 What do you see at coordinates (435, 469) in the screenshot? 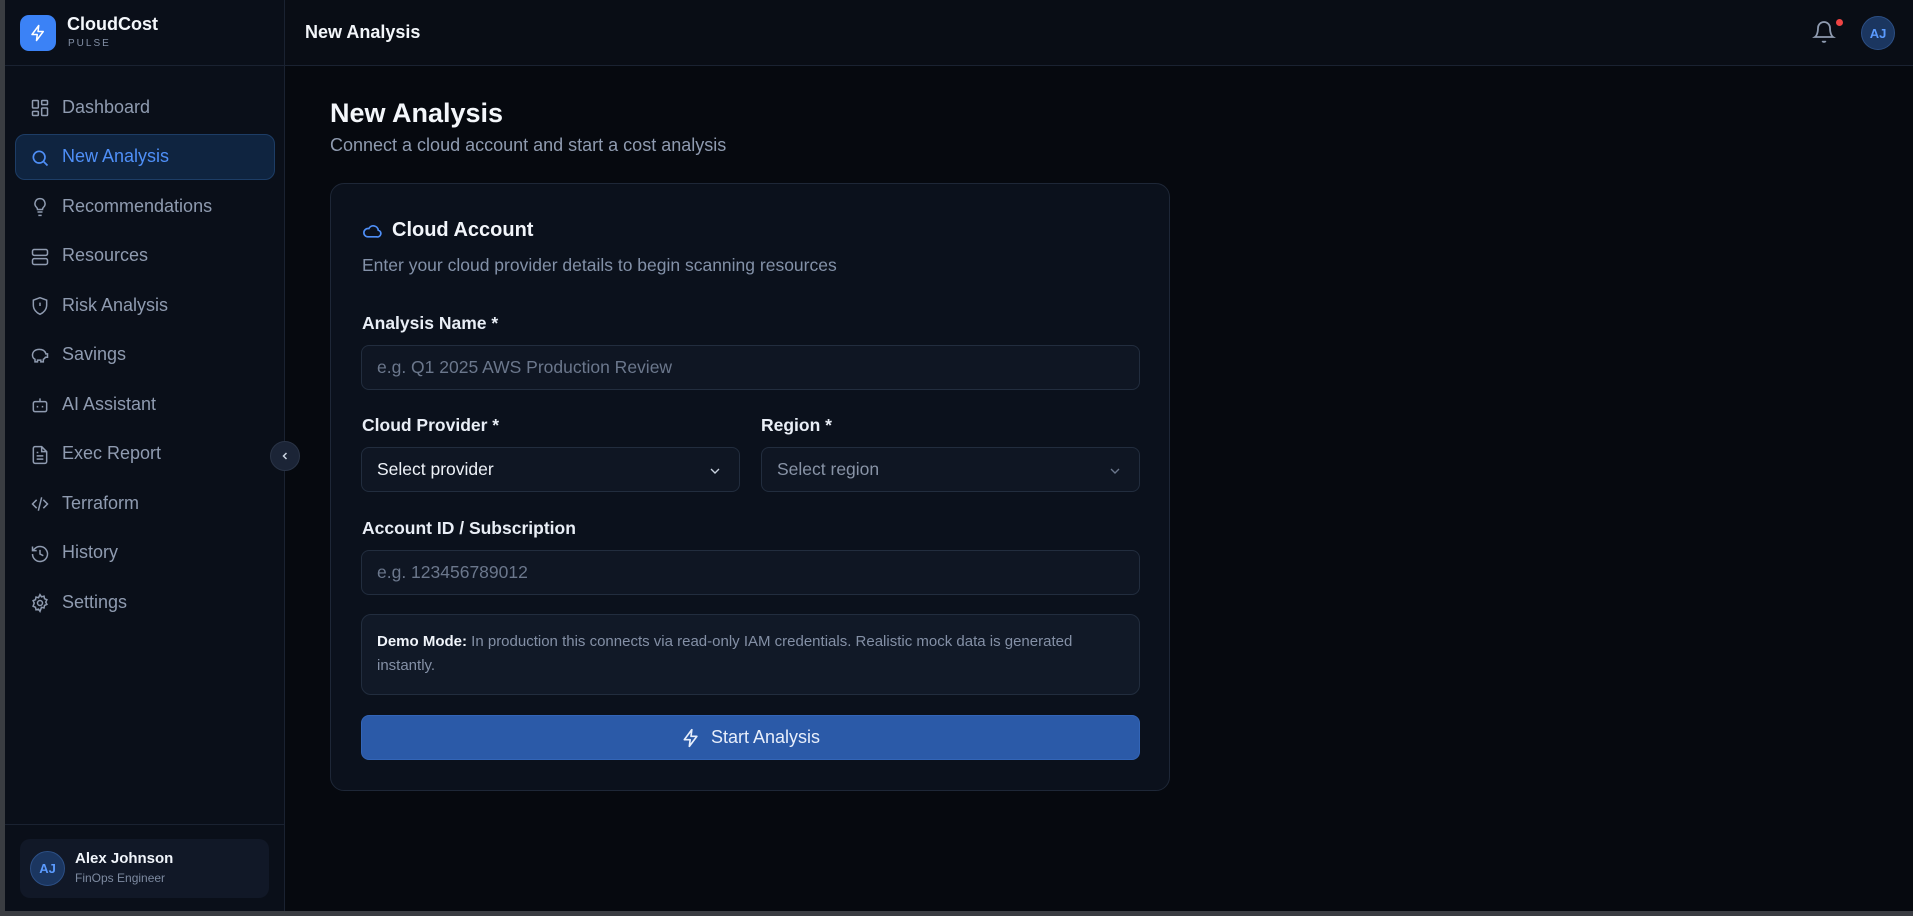
I see `cloud-provider-value: Select provider` at bounding box center [435, 469].